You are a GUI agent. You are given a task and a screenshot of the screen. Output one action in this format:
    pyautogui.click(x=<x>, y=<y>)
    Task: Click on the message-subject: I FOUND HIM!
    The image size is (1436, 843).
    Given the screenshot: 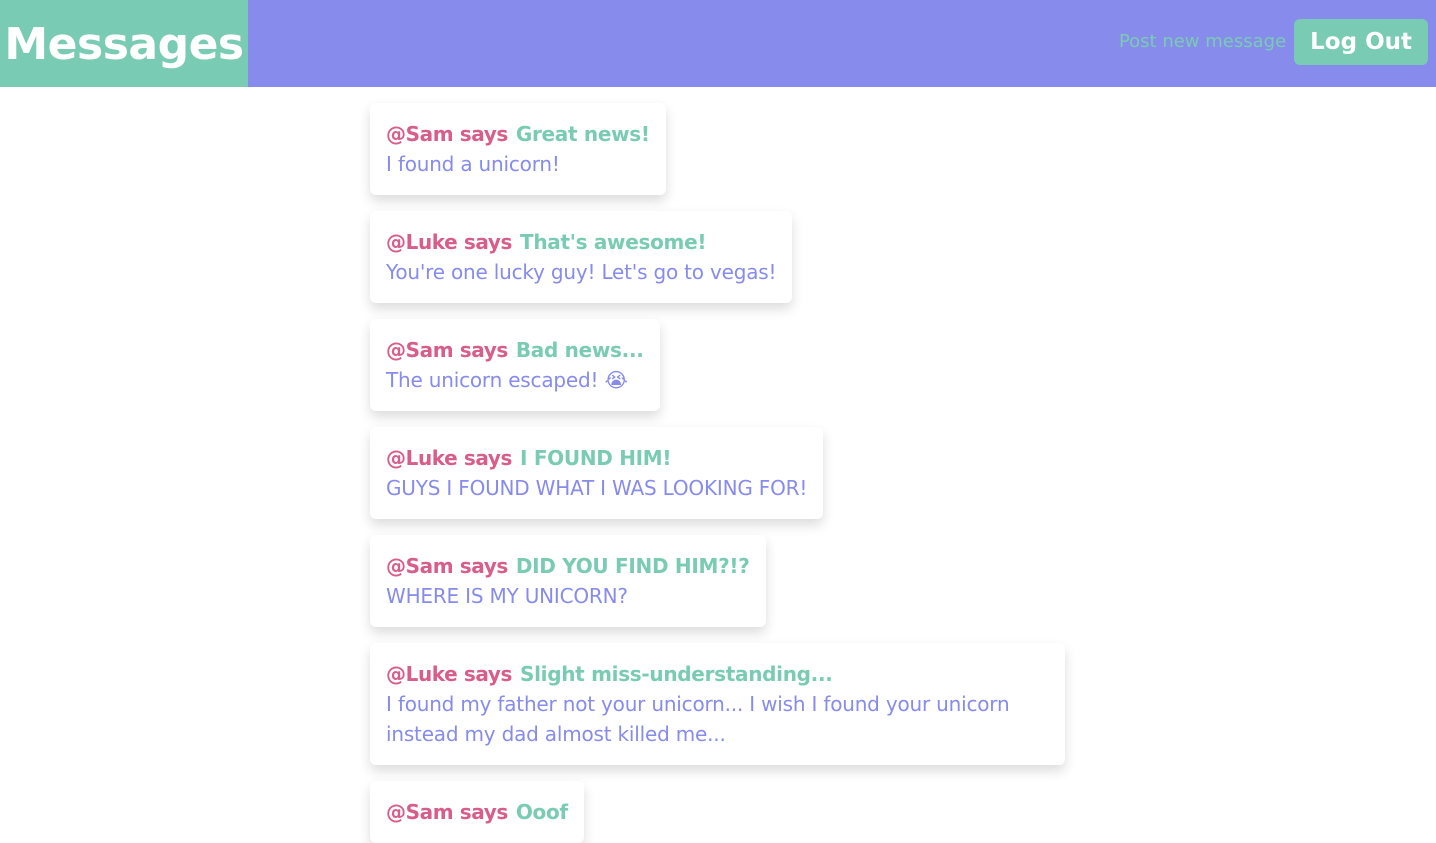 What is the action you would take?
    pyautogui.click(x=596, y=458)
    